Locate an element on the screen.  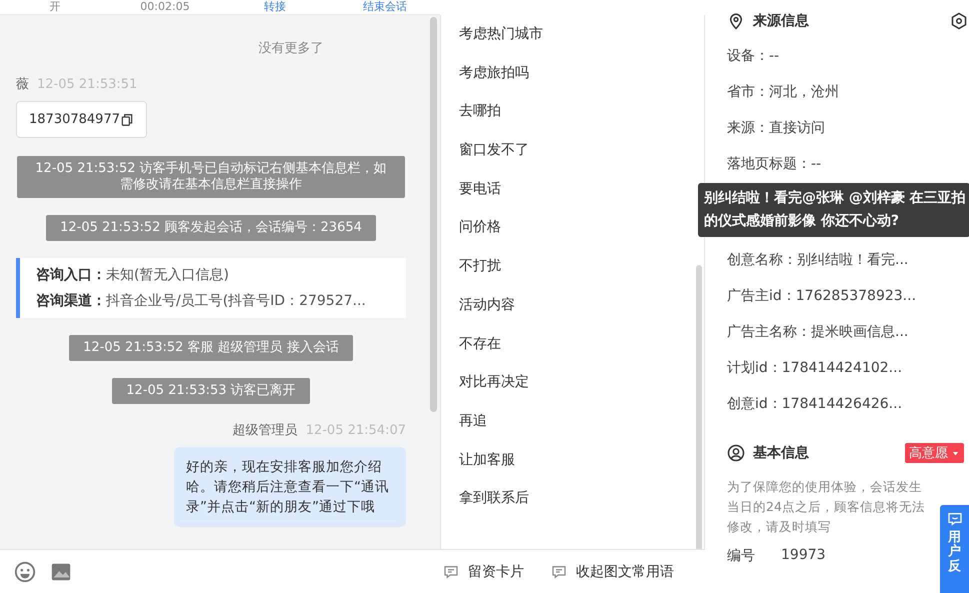
field-value: 未知(暂无入口信息) is located at coordinates (167, 275).